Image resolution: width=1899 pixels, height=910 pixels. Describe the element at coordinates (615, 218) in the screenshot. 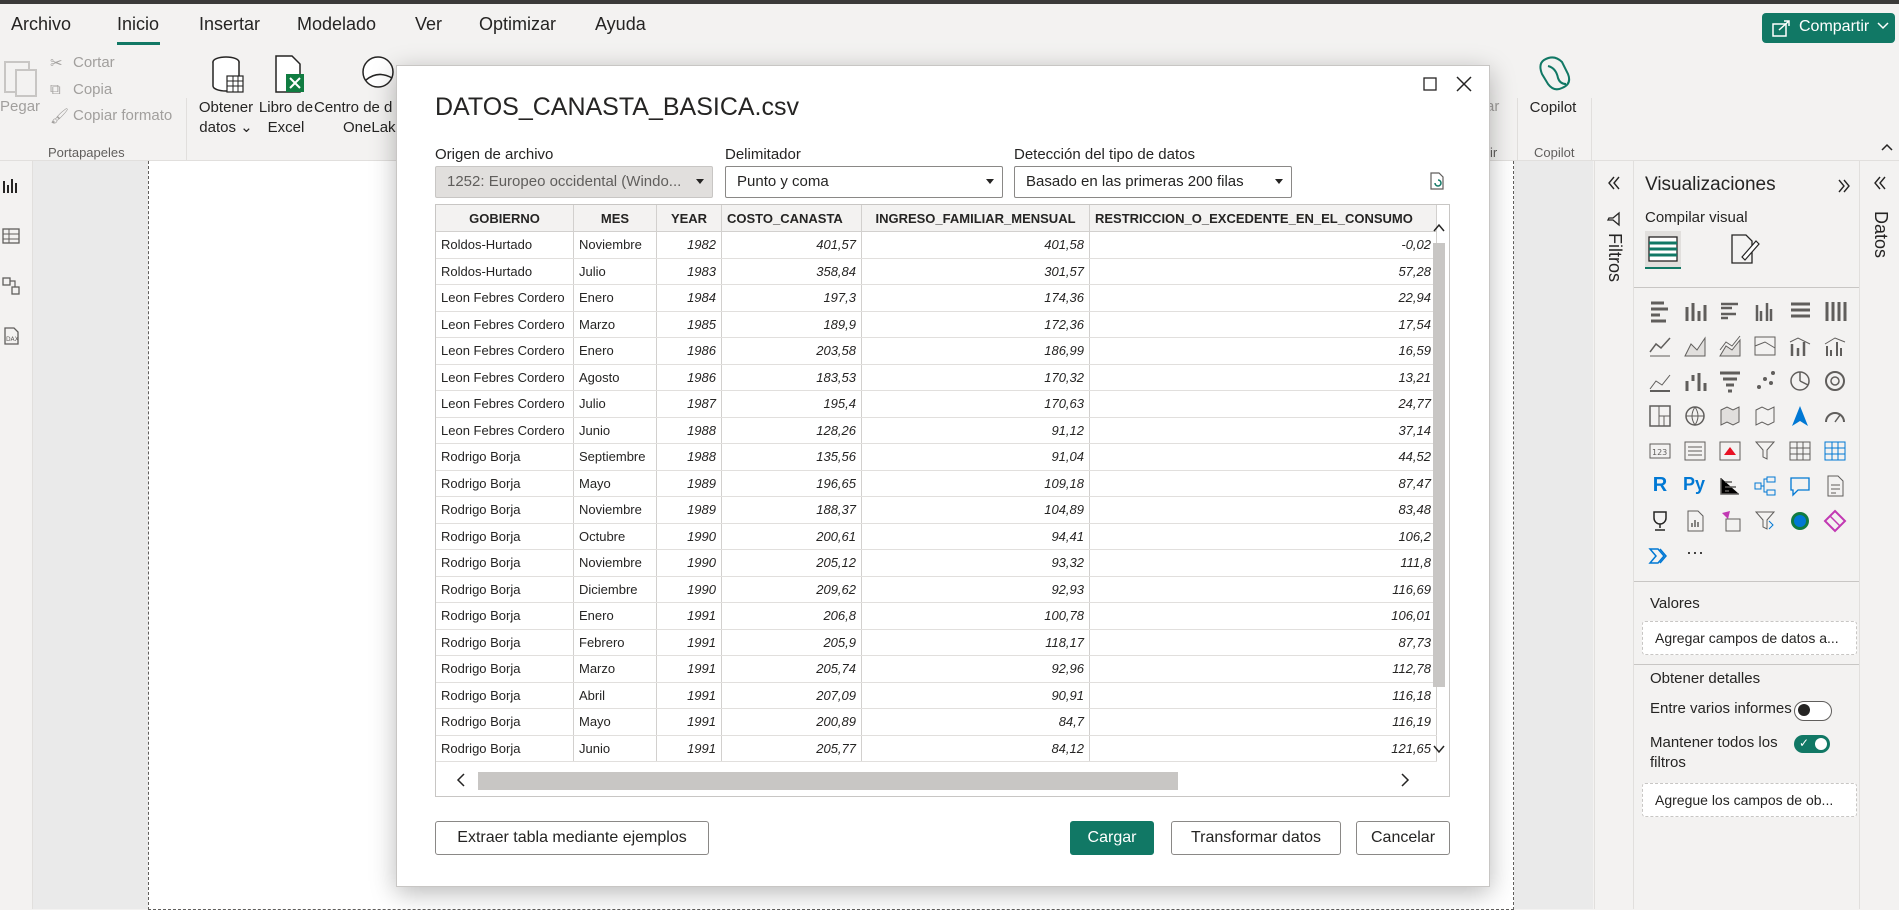

I see `column-header: MES` at that location.